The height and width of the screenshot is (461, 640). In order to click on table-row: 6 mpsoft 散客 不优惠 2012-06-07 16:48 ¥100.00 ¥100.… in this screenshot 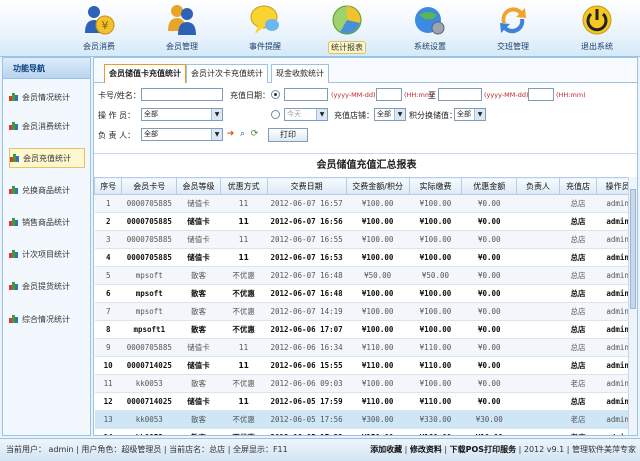, I will do `click(365, 293)`.